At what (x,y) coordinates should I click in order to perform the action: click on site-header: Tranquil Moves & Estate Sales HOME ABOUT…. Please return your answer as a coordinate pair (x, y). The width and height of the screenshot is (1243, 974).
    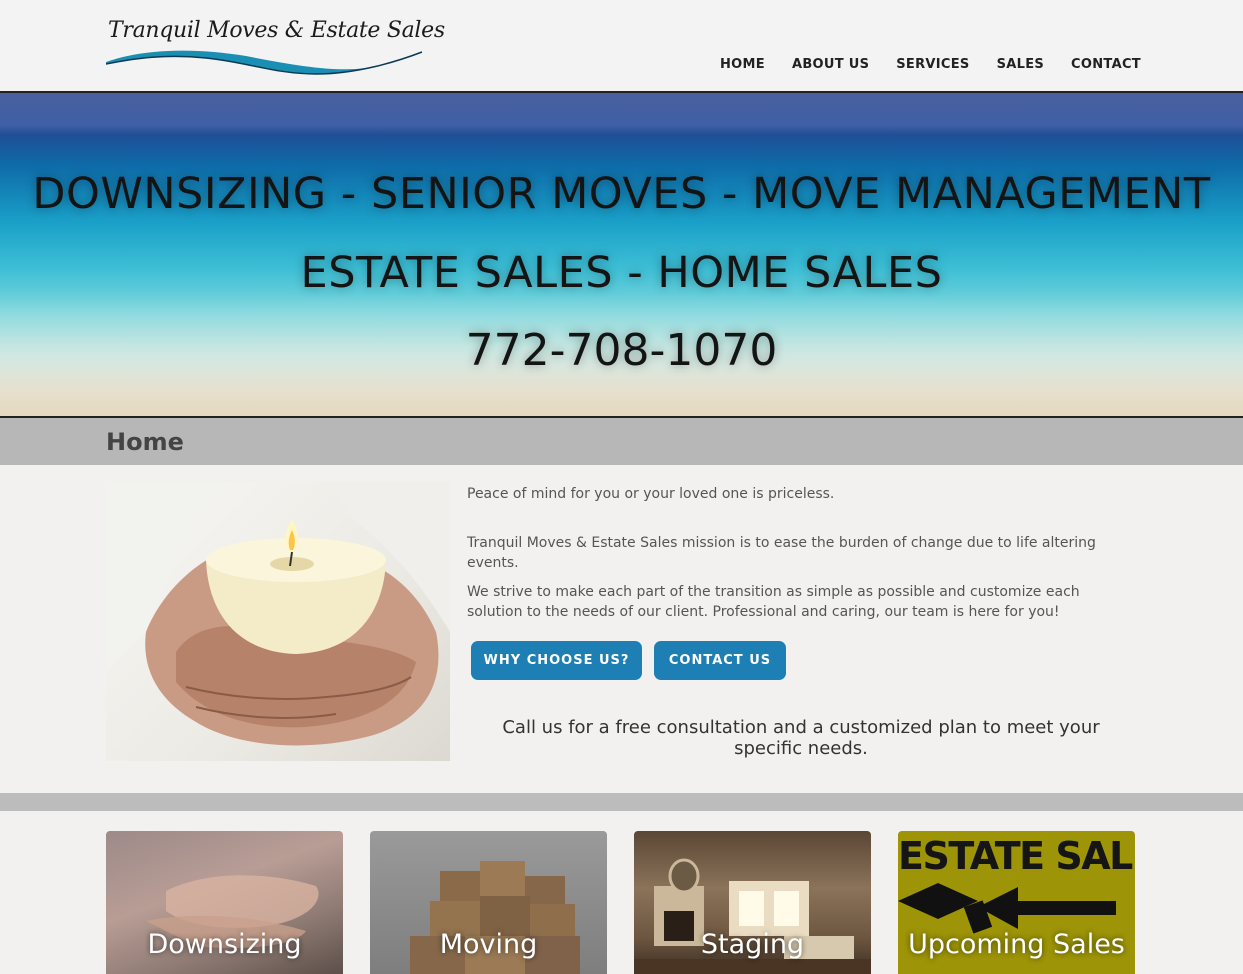
    Looking at the image, I should click on (621, 45).